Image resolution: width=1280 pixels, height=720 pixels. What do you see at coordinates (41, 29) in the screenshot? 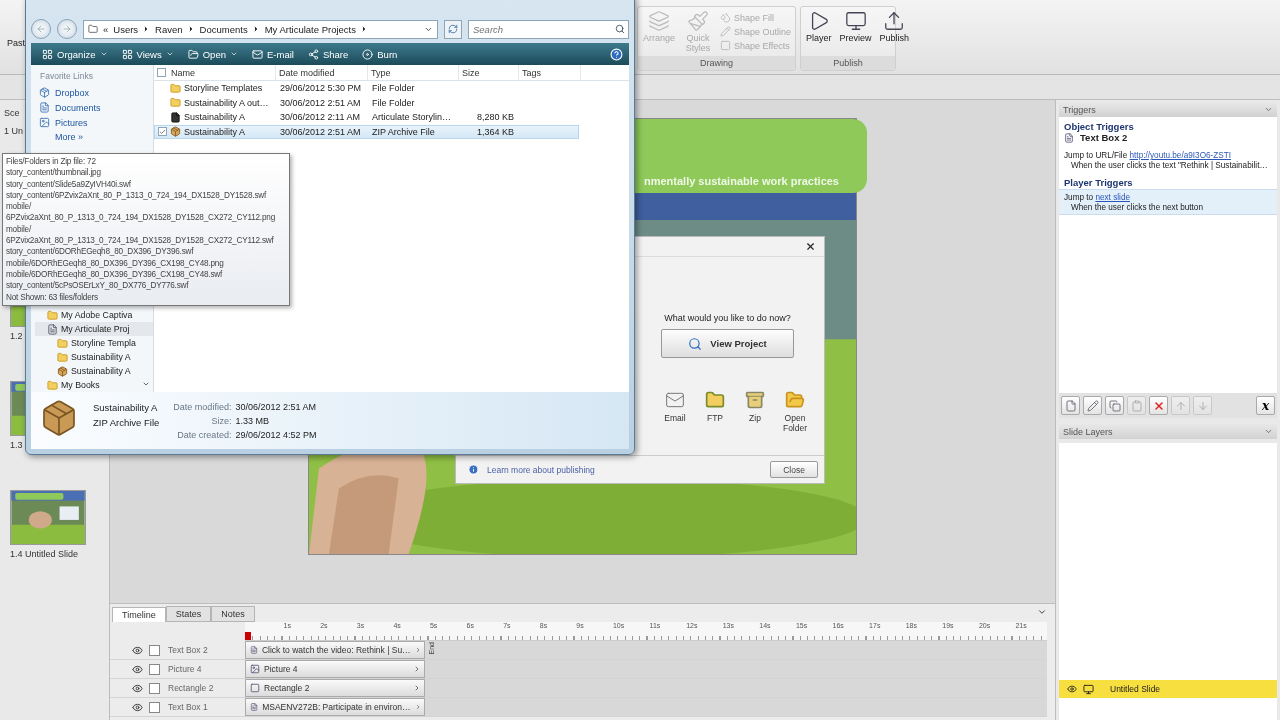
I see `back-button` at bounding box center [41, 29].